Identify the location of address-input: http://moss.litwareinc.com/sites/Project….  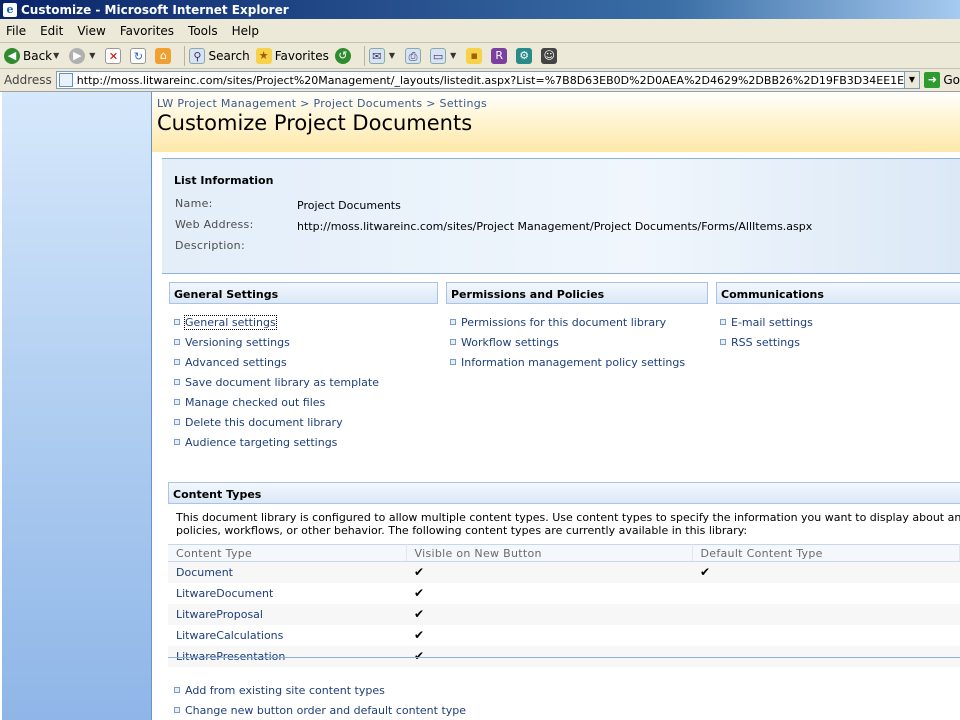
(480, 80).